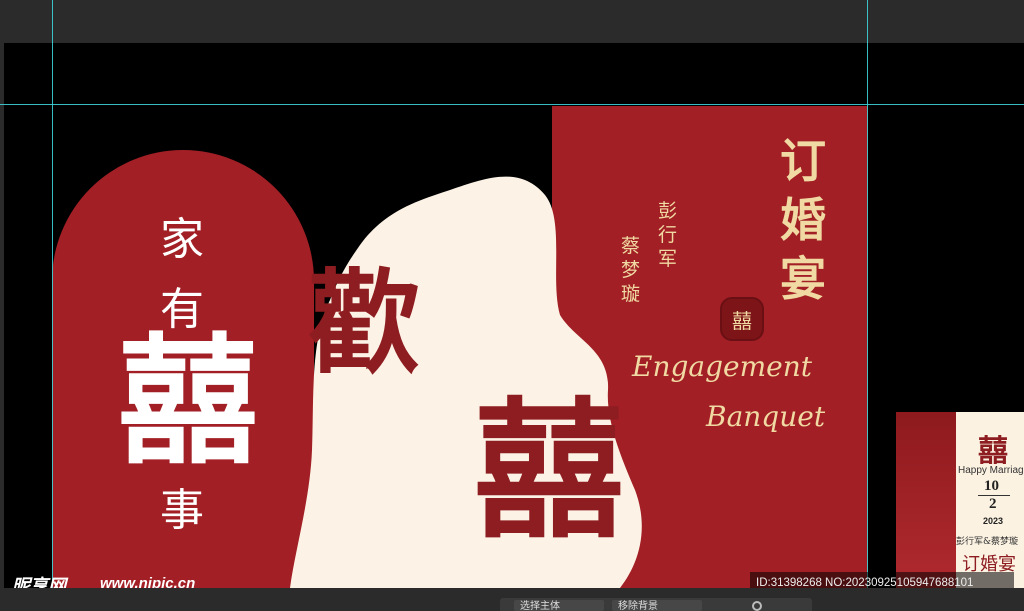  What do you see at coordinates (991, 486) in the screenshot?
I see `thumbnail-day: 10` at bounding box center [991, 486].